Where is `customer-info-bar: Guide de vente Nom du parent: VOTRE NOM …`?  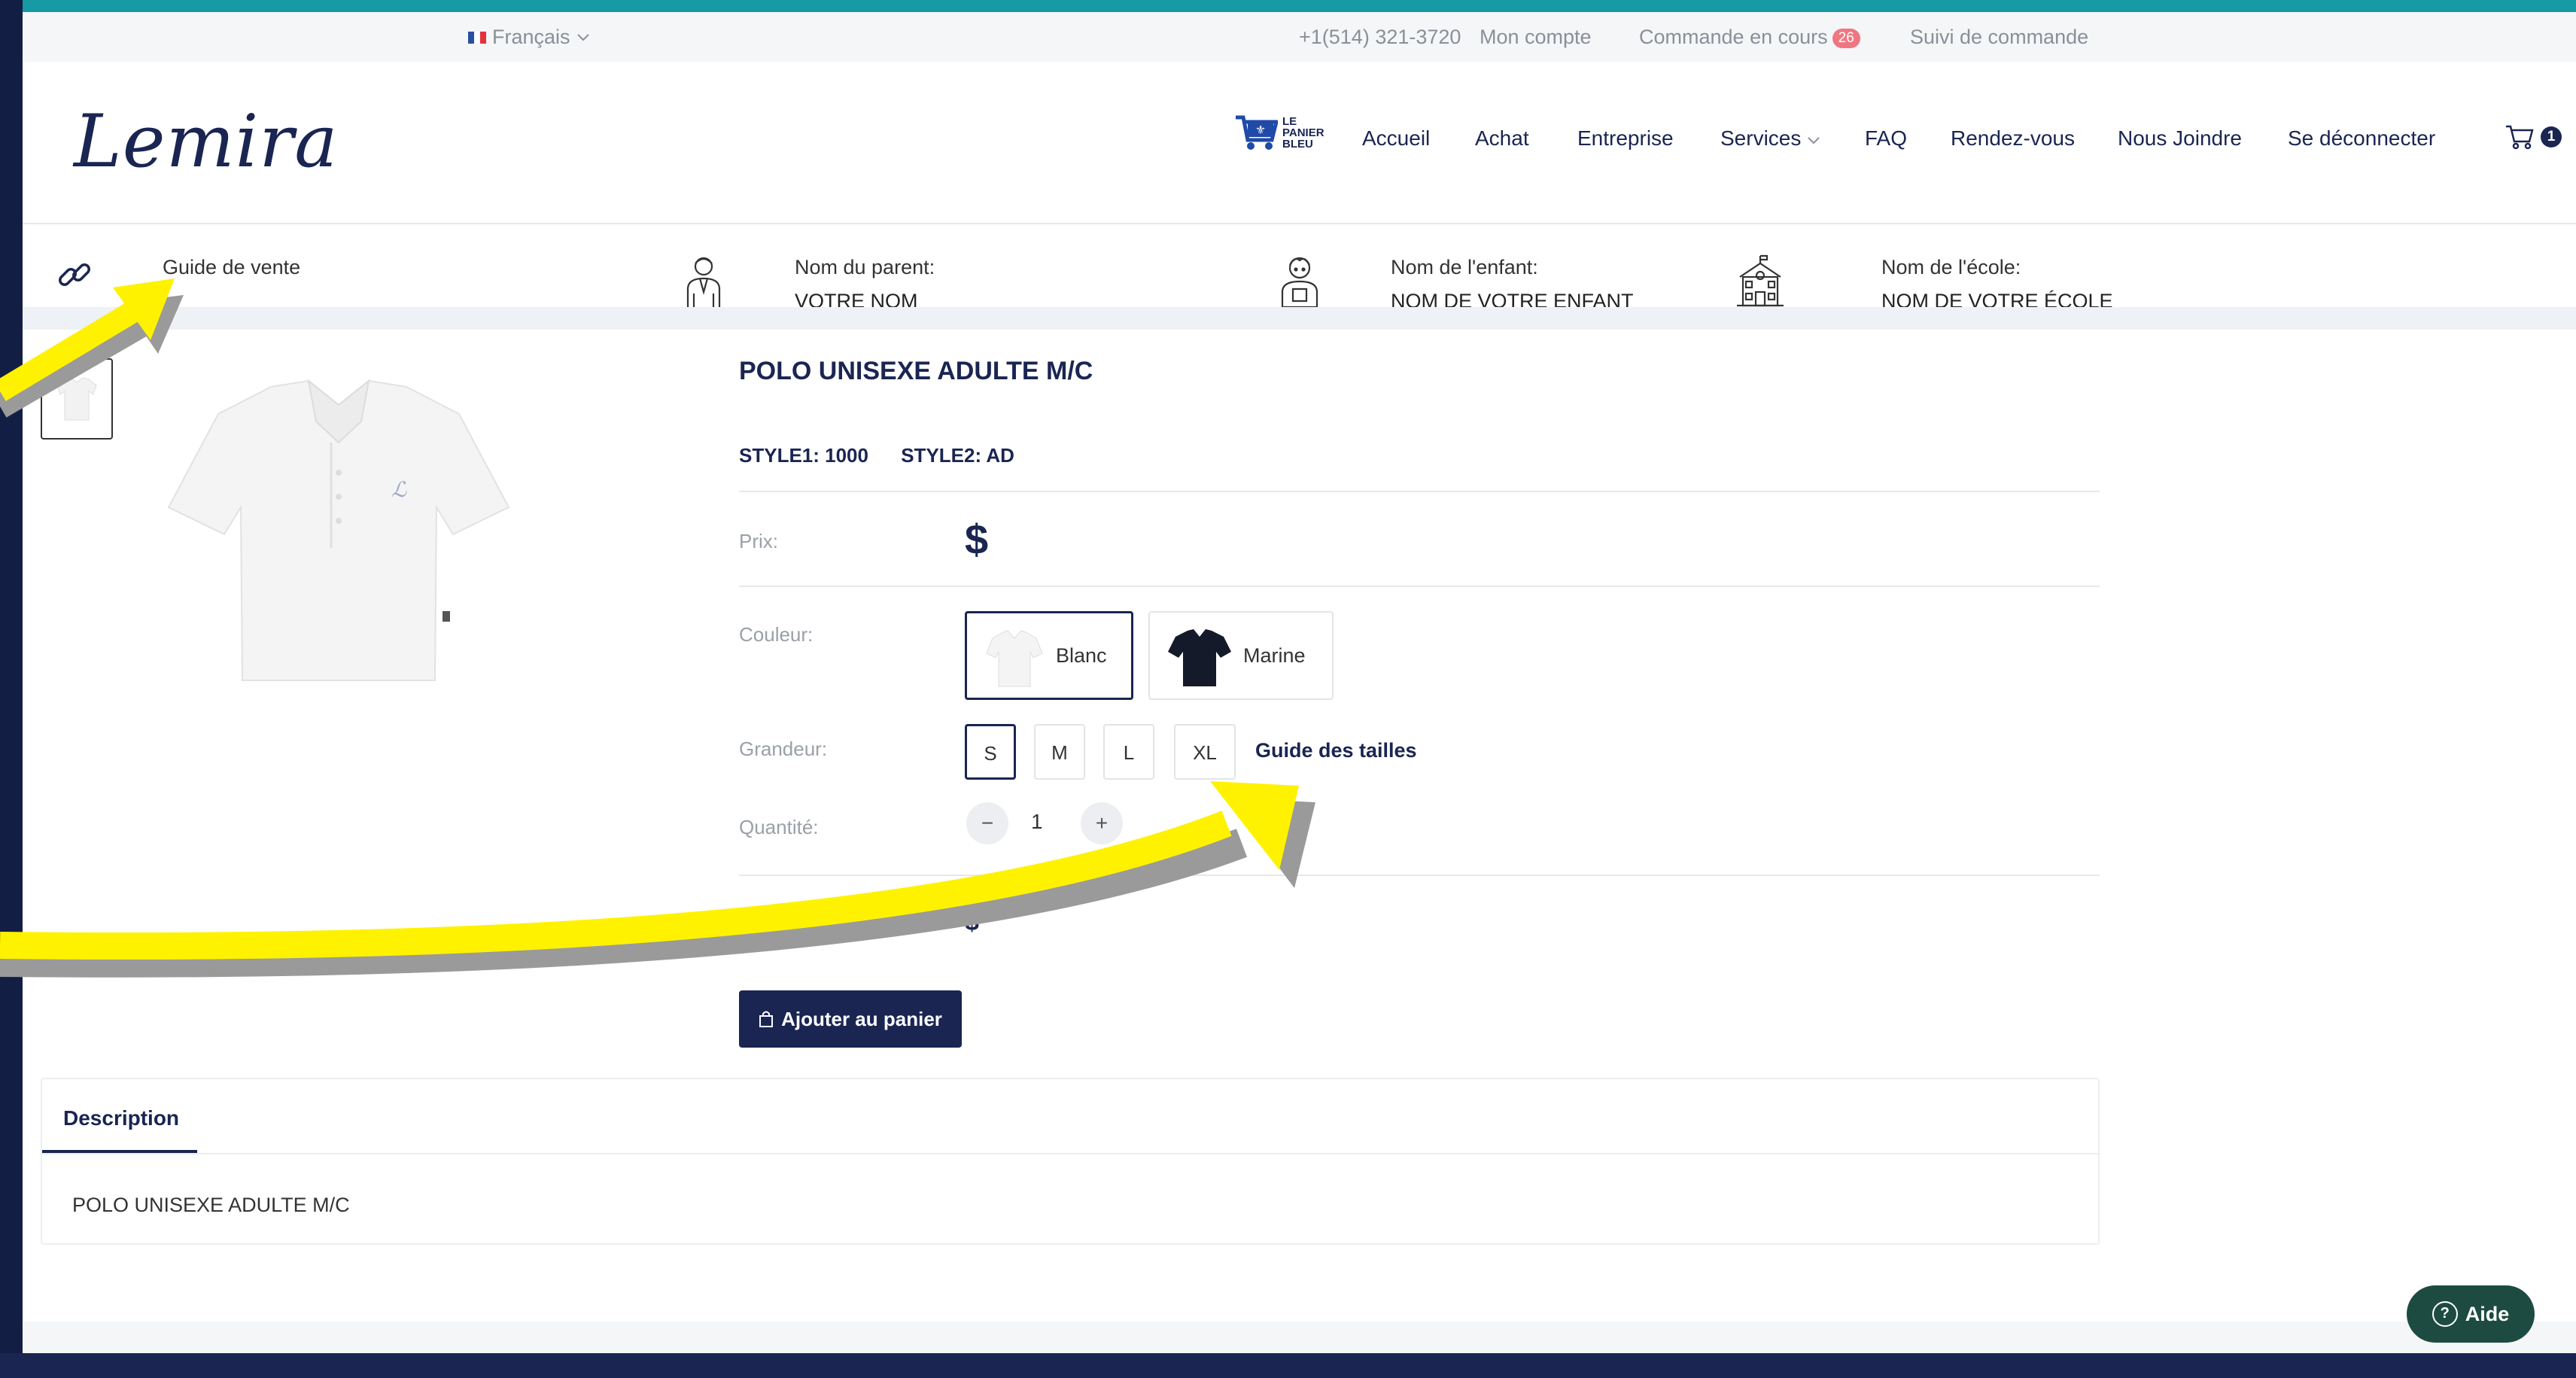
customer-info-bar: Guide de vente Nom du parent: VOTRE NOM … is located at coordinates (1299, 268).